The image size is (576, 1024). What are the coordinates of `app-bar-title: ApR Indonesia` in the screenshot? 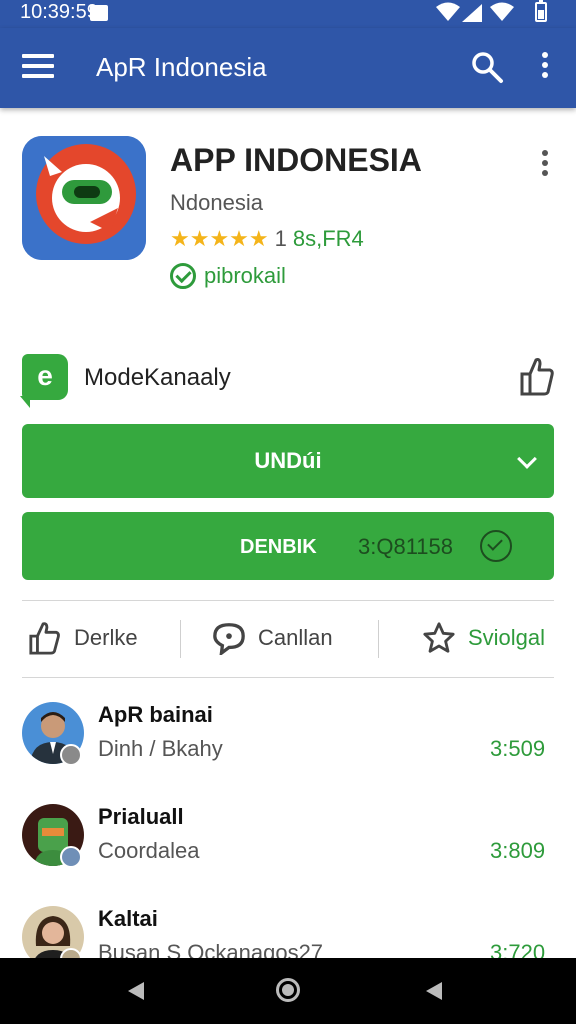 It's located at (181, 67).